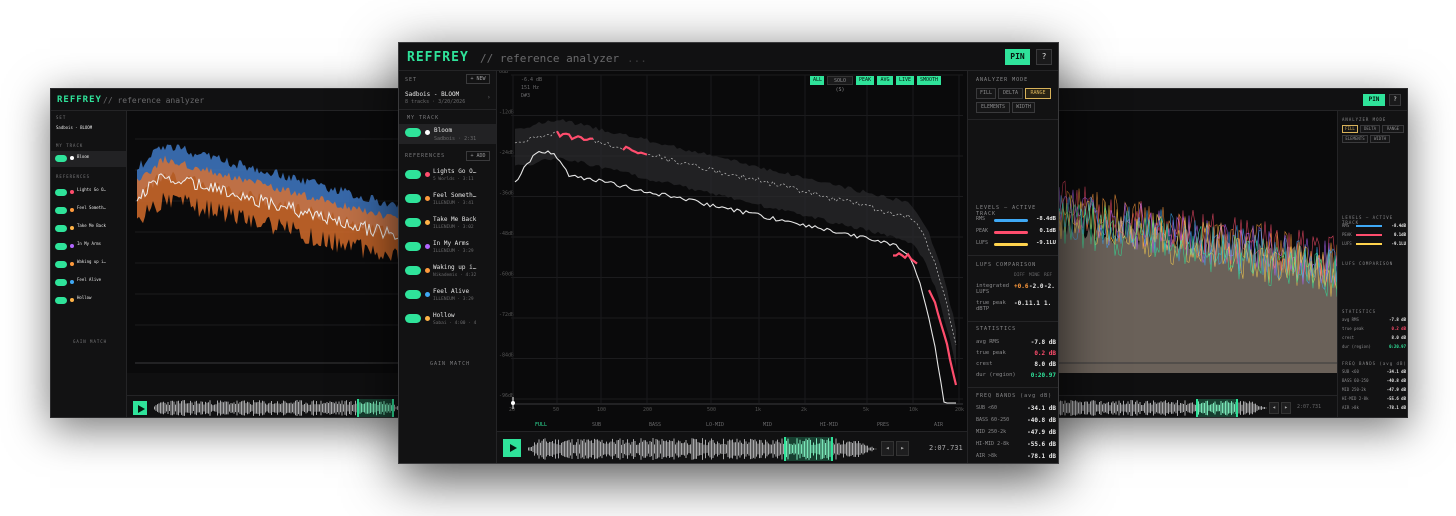 The height and width of the screenshot is (516, 1456). What do you see at coordinates (1393, 129) in the screenshot?
I see `right-mode-range: RANGE` at bounding box center [1393, 129].